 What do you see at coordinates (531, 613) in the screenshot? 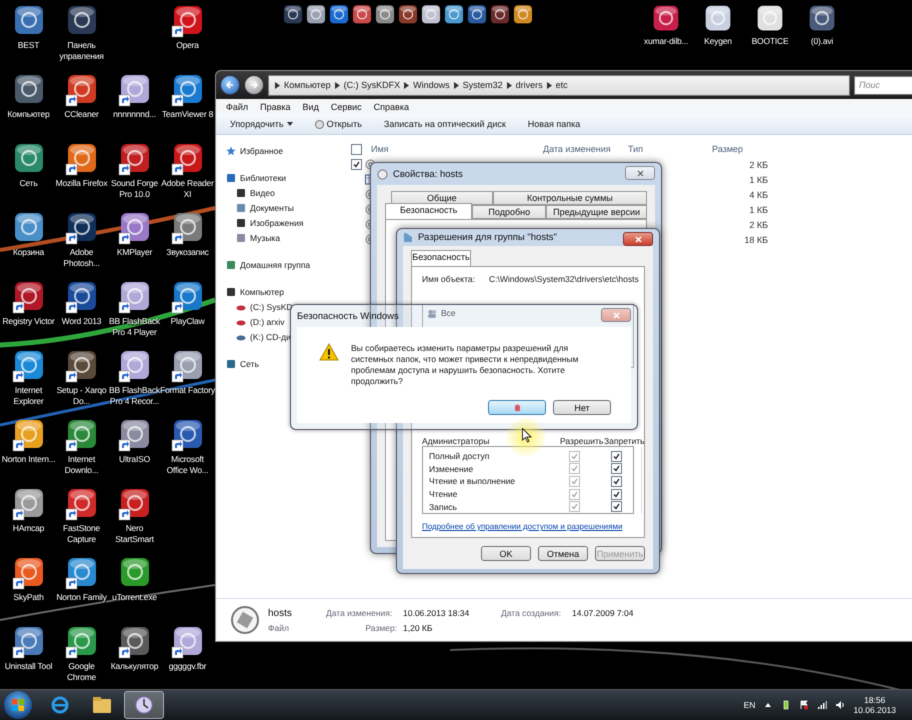
I see `field-label: Дата создания:` at bounding box center [531, 613].